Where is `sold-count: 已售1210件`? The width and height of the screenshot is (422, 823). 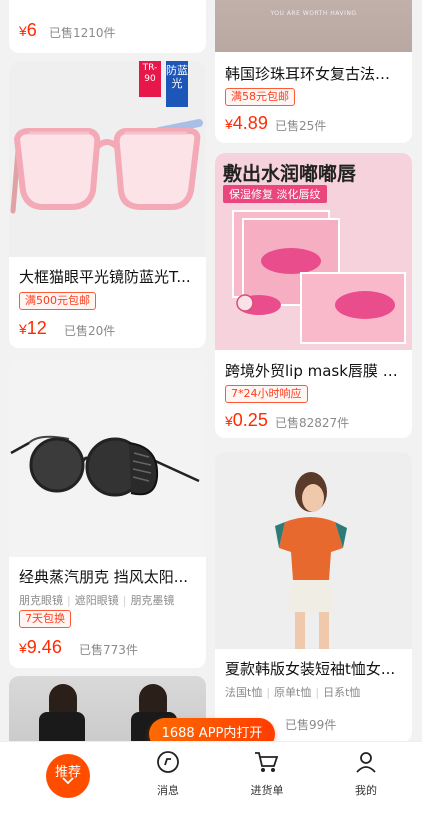
sold-count: 已售1210件 is located at coordinates (82, 33).